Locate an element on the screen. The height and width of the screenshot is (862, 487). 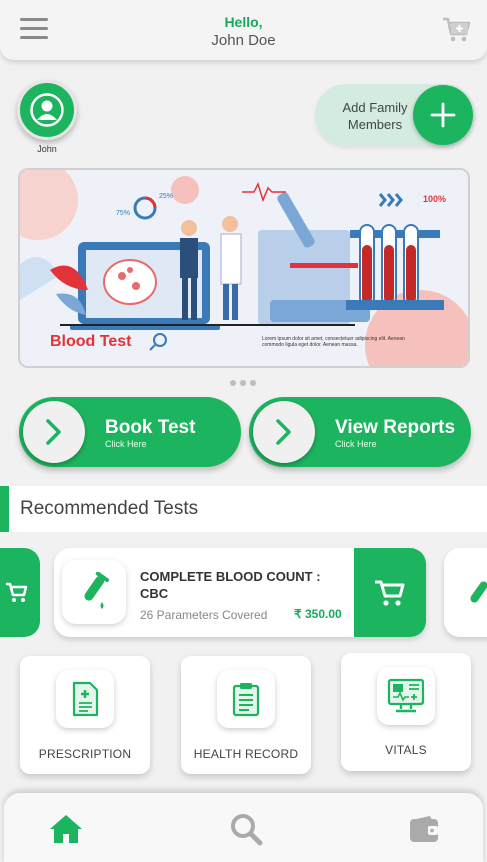
prescription-tile: PRESCRIPTION is located at coordinates (85, 715).